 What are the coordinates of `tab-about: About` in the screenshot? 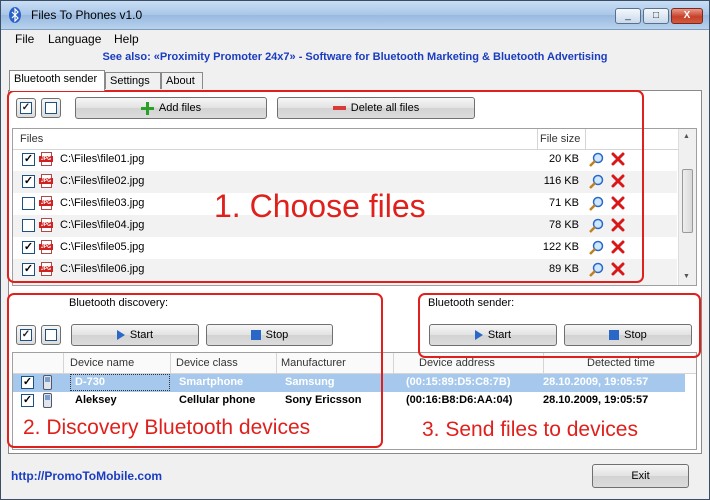 It's located at (182, 80).